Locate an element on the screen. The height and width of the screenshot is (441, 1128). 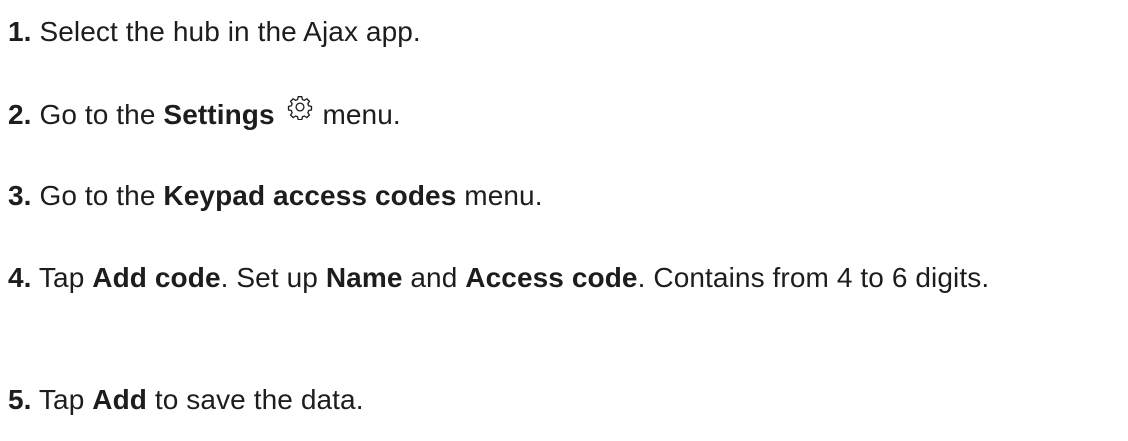
step-text: to save the data. is located at coordinates (255, 399).